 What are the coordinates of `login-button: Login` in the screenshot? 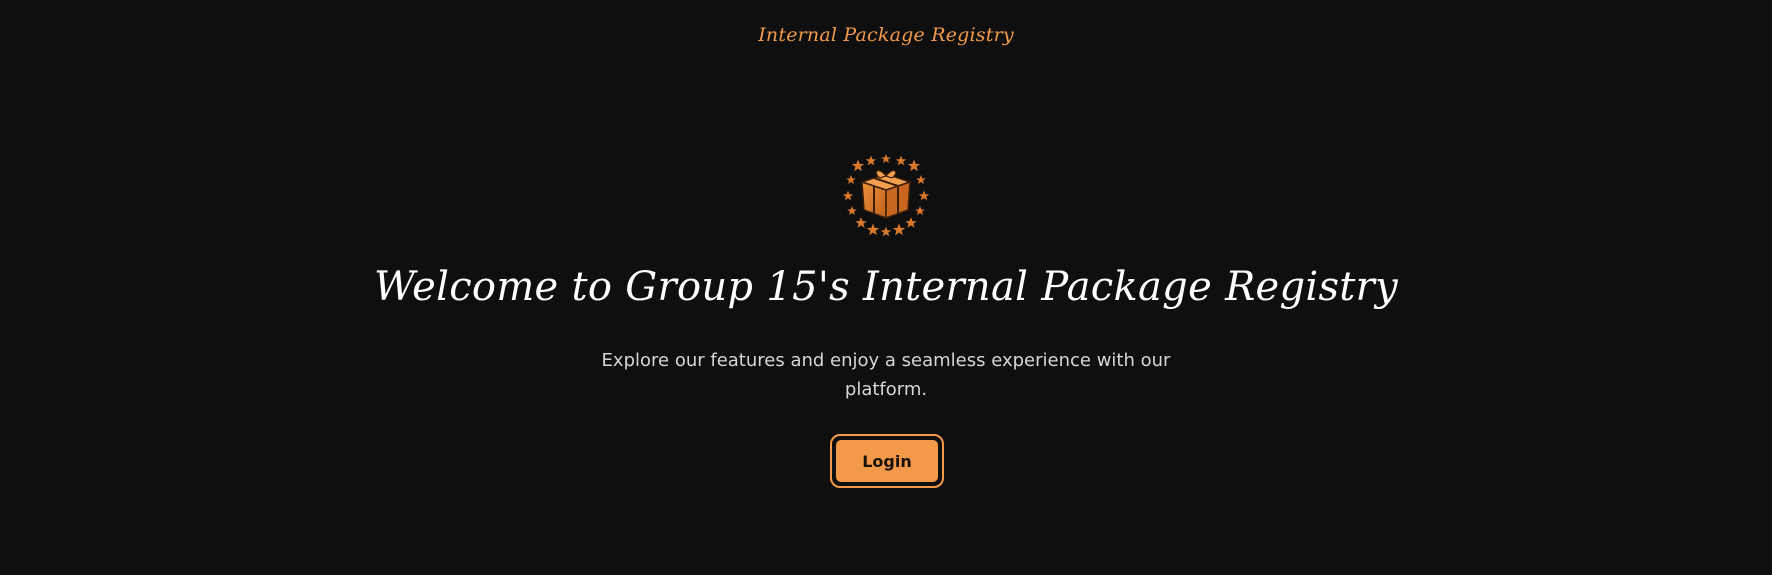 It's located at (887, 461).